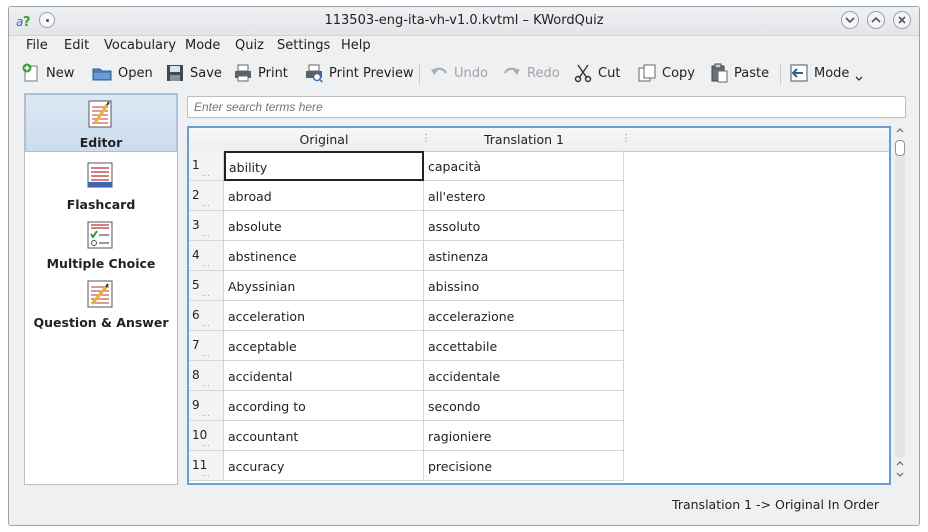  What do you see at coordinates (524, 196) in the screenshot?
I see `cell-translation: all'estero` at bounding box center [524, 196].